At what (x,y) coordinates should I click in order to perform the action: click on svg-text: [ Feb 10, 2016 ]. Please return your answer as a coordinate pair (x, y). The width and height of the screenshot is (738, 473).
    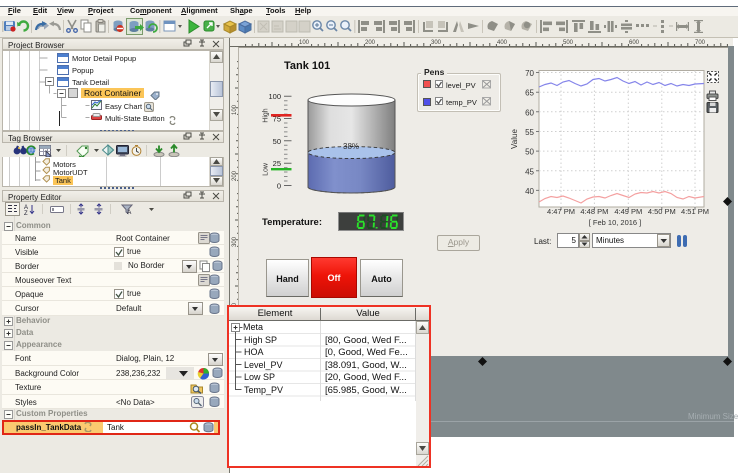
    Looking at the image, I should click on (615, 222).